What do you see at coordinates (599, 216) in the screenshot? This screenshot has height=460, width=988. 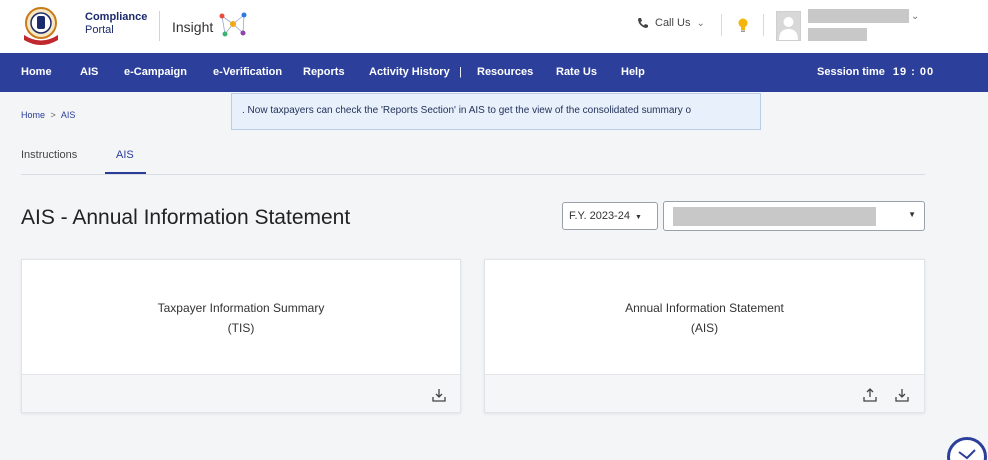 I see `financial-year-value: F.Y. 2023-24` at bounding box center [599, 216].